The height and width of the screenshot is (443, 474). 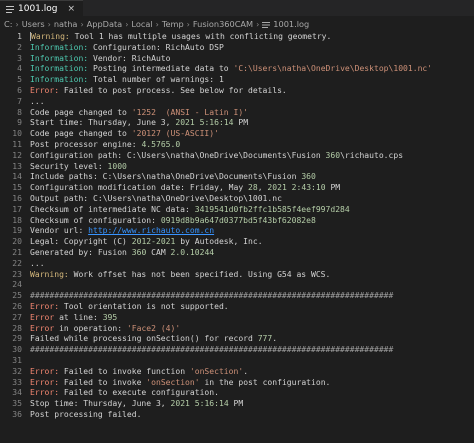 I want to click on breadcrumb-item: Local, so click(x=141, y=24).